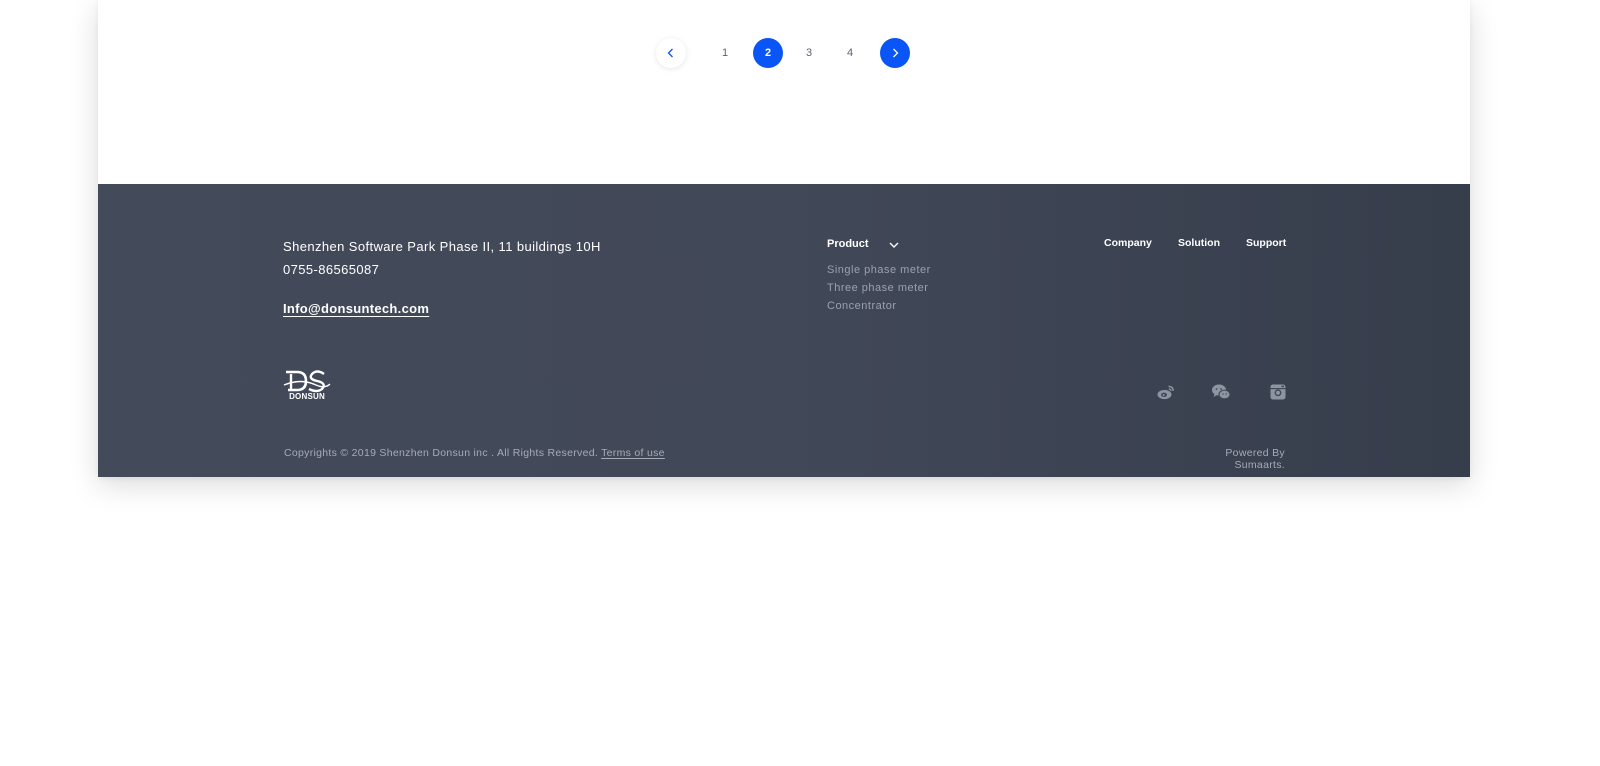  What do you see at coordinates (307, 396) in the screenshot?
I see `logo-text: DONSUN` at bounding box center [307, 396].